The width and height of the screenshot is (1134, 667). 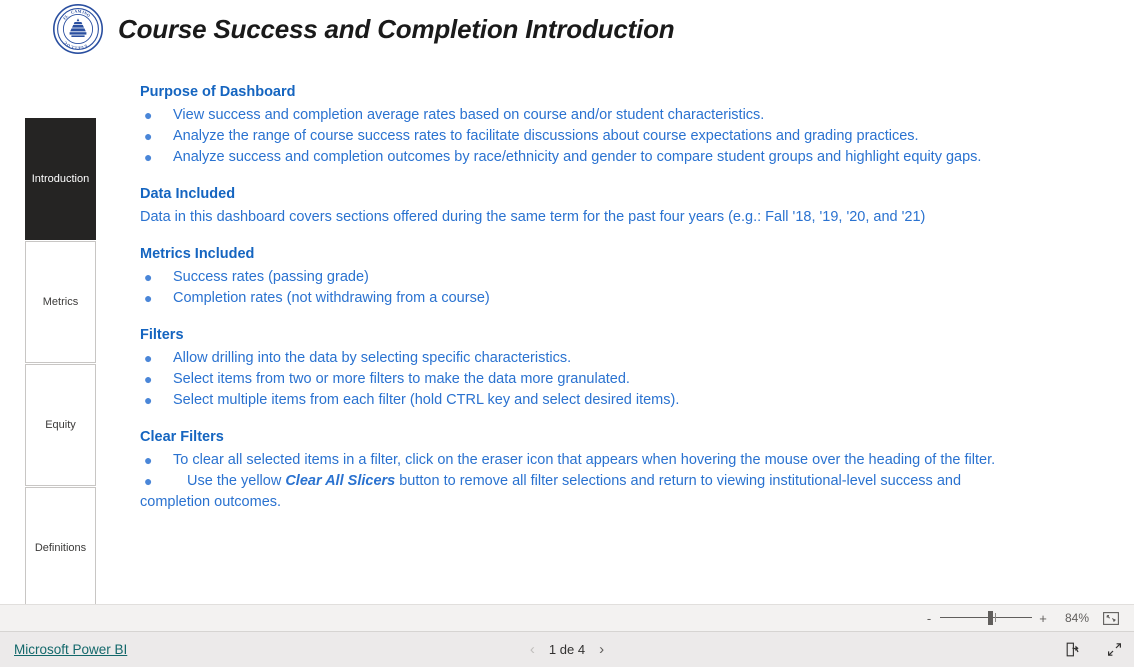 I want to click on footer-actions, so click(x=1093, y=650).